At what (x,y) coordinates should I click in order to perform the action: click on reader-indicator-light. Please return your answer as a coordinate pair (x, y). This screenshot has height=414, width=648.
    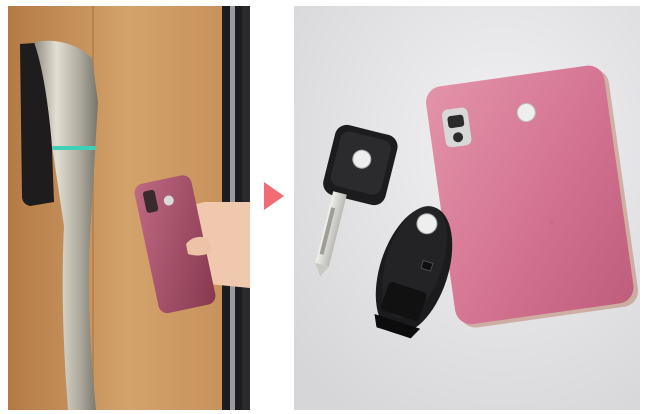
    Looking at the image, I should click on (74, 148).